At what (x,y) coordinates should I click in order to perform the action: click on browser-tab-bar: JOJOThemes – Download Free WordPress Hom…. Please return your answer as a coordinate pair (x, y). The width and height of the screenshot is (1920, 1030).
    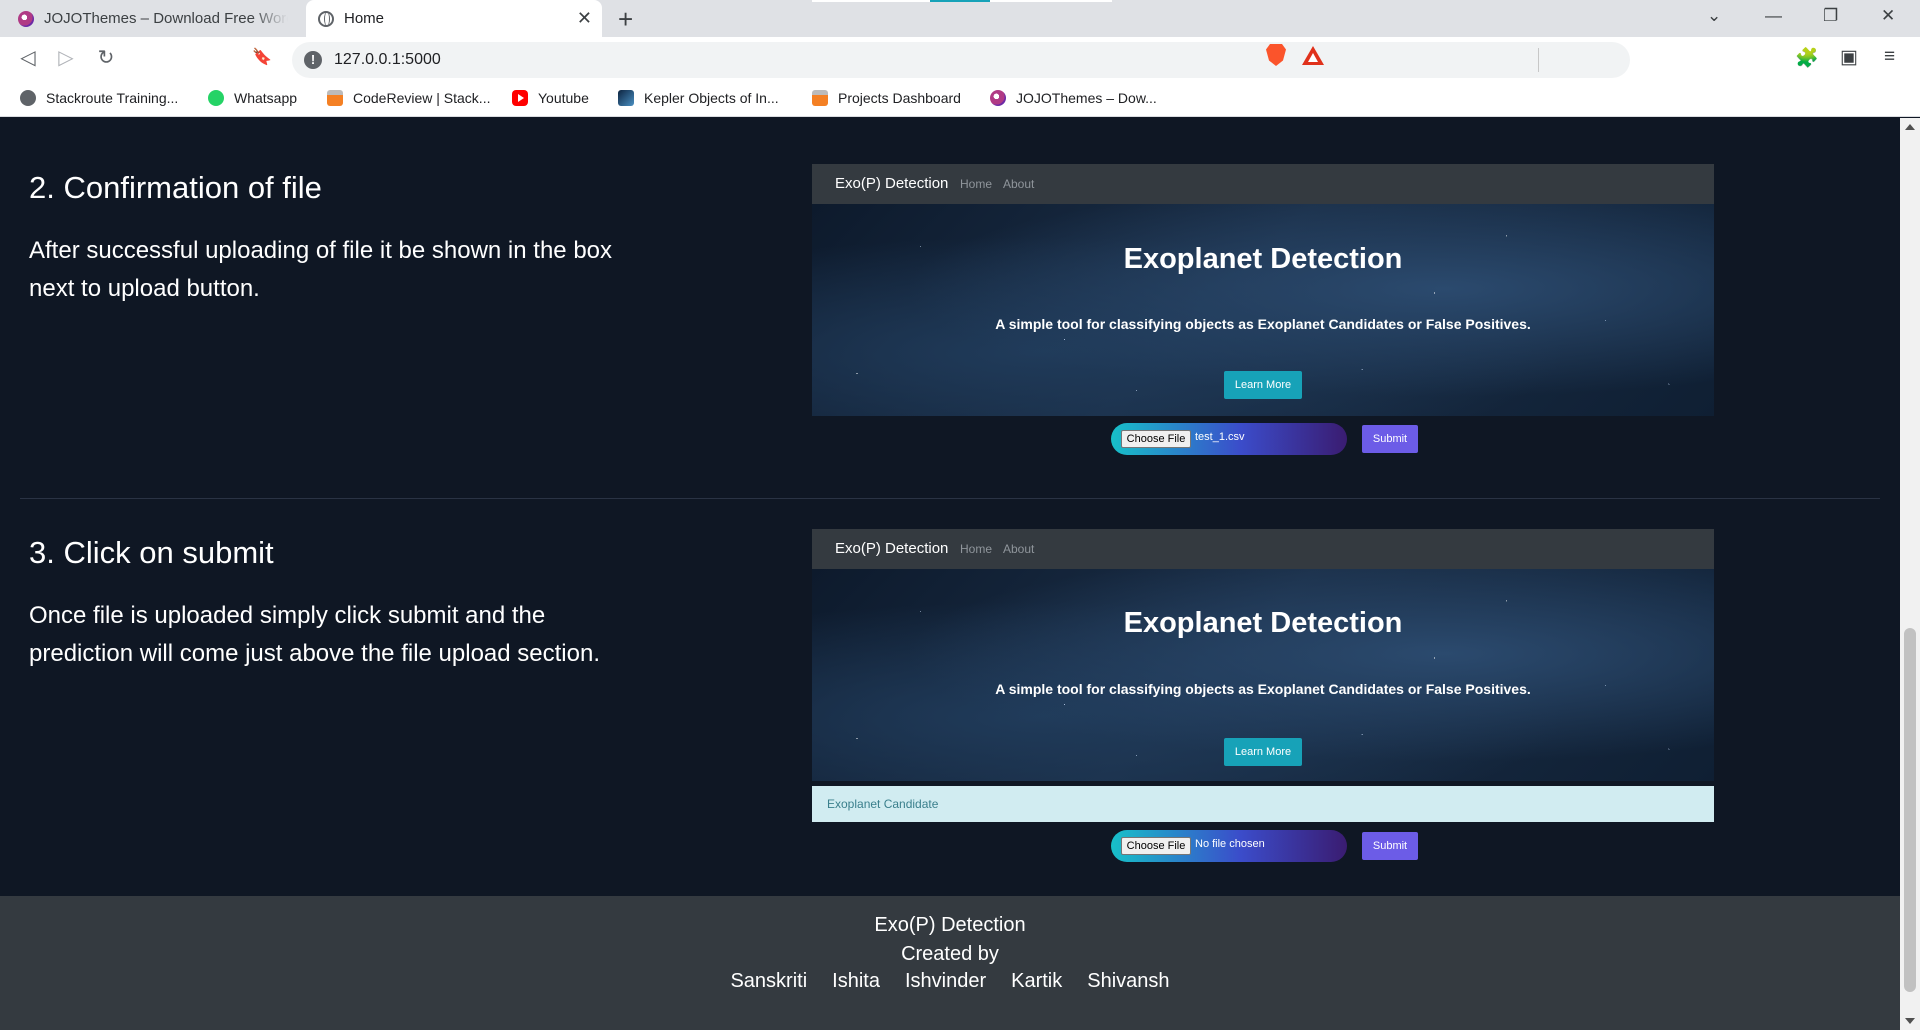
    Looking at the image, I should click on (960, 18).